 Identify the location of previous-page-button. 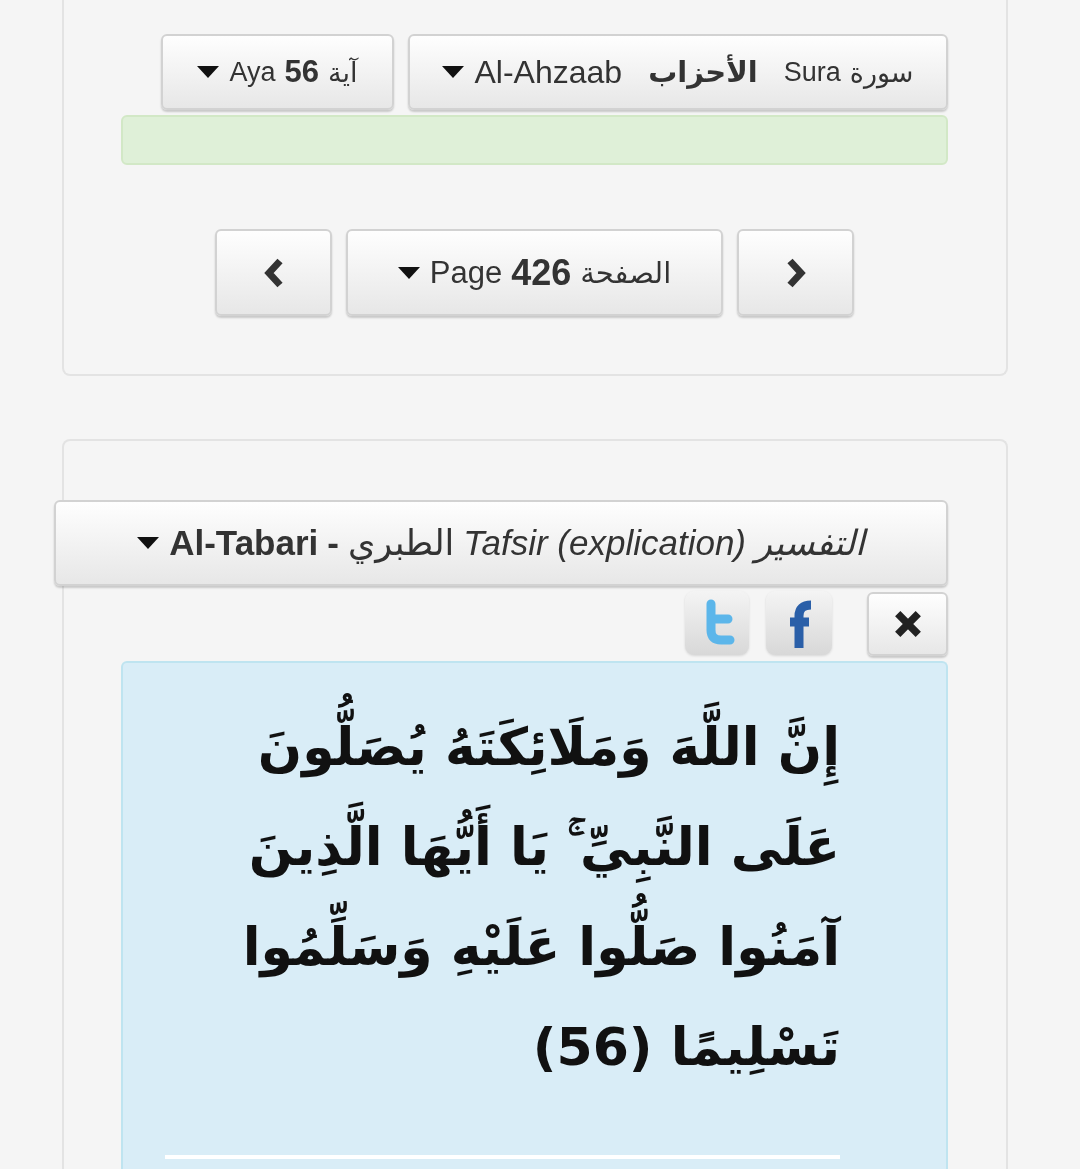
(273, 272).